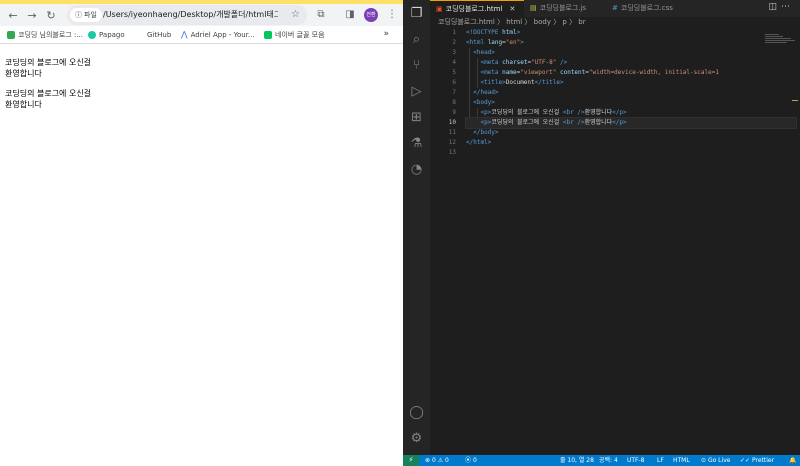 This screenshot has width=800, height=466. I want to click on profile-avatar: 전환, so click(371, 15).